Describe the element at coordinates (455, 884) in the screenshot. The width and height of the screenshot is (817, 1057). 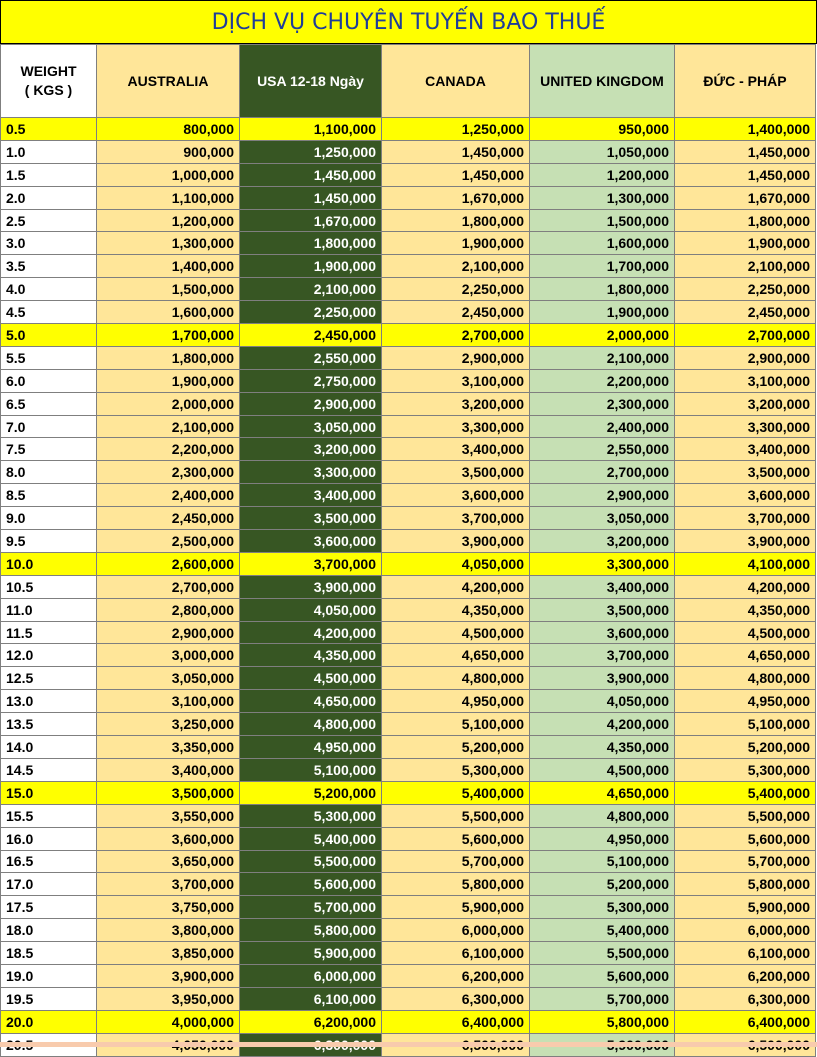
I see `canada-price: 5,800,000` at that location.